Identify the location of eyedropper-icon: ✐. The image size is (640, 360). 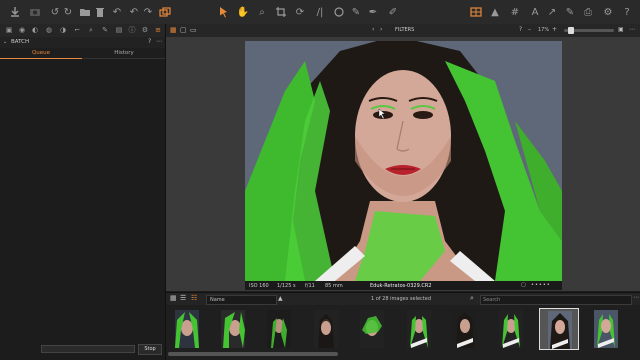
(393, 12).